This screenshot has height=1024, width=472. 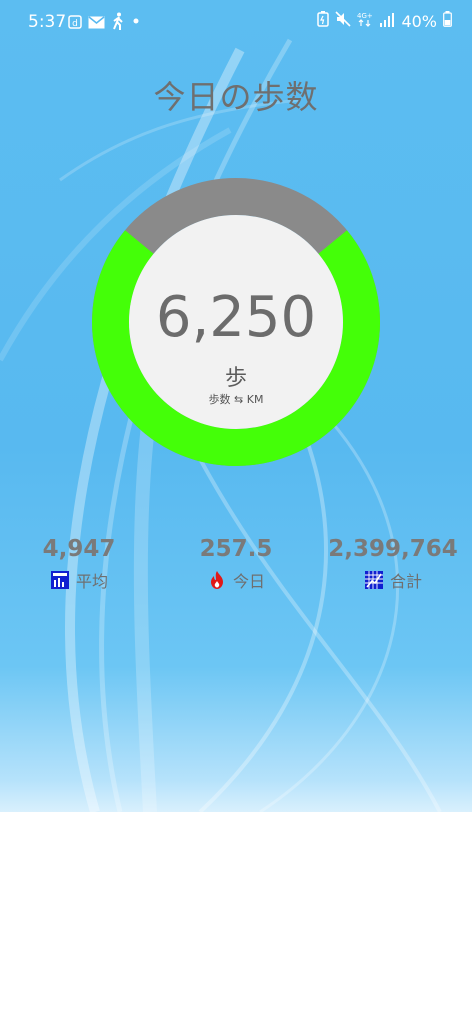 What do you see at coordinates (60, 580) in the screenshot?
I see `average-chart-icon` at bounding box center [60, 580].